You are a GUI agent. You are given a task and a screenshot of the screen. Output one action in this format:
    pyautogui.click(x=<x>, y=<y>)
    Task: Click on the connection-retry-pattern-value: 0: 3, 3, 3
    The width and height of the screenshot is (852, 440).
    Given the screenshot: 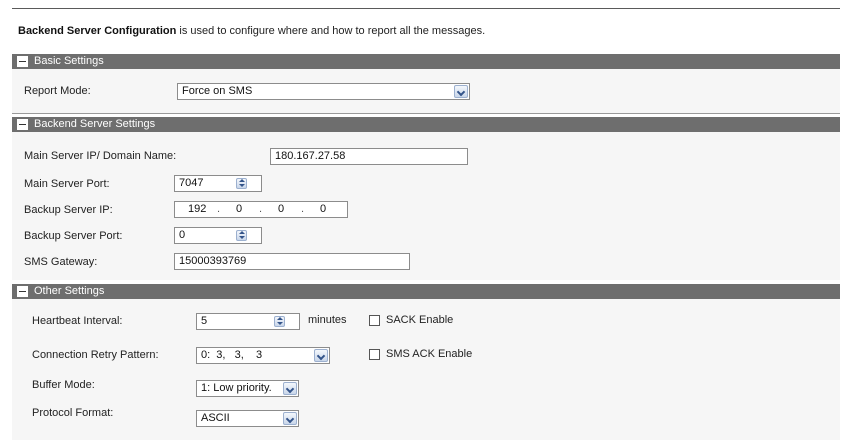 What is the action you would take?
    pyautogui.click(x=232, y=355)
    